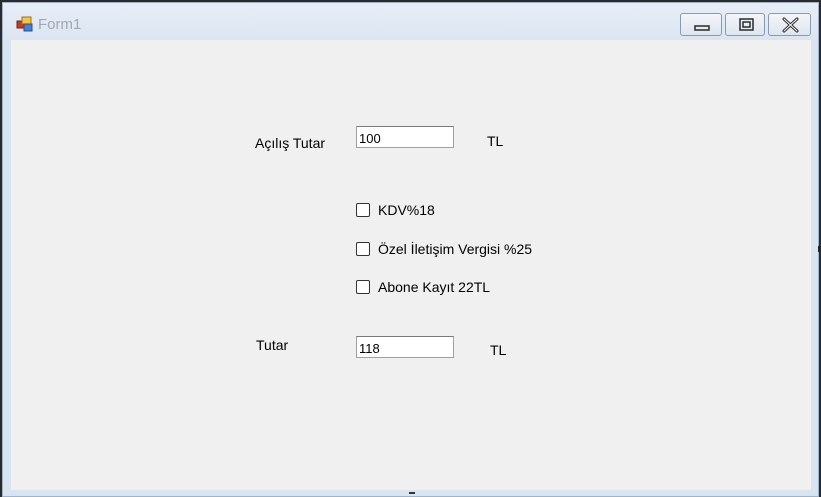 The image size is (821, 497). I want to click on maximize-icon, so click(746, 24).